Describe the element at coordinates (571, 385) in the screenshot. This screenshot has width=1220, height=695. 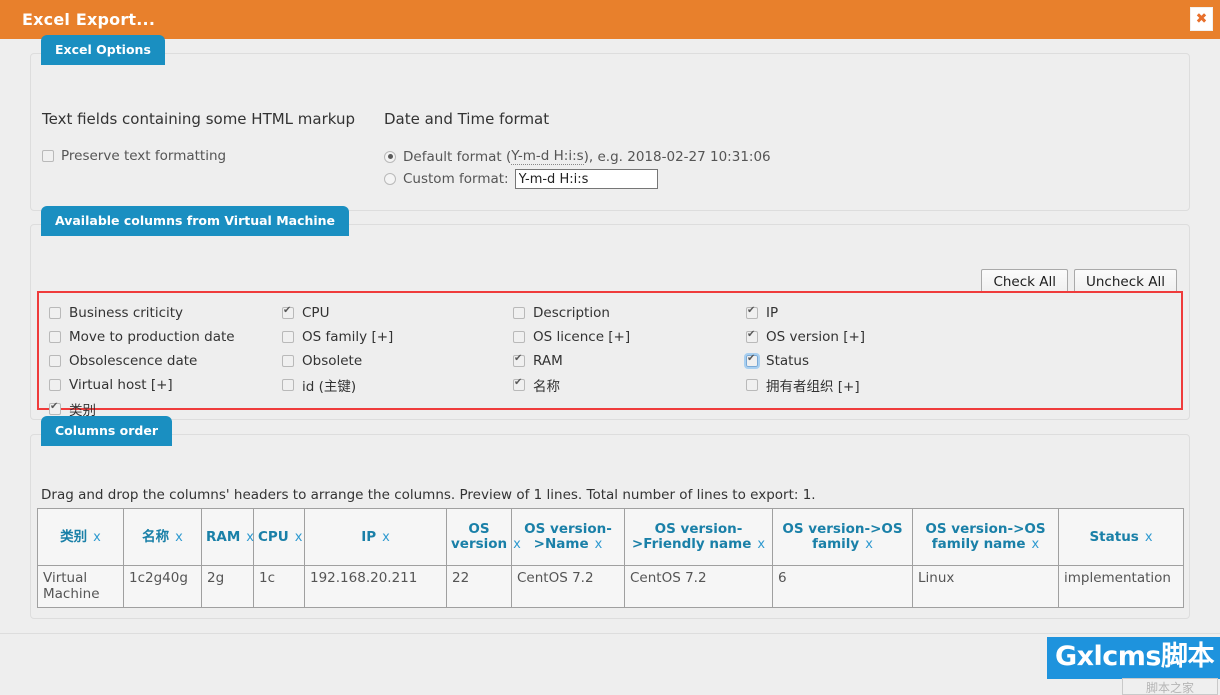
I see `column-option-row: 名称` at that location.